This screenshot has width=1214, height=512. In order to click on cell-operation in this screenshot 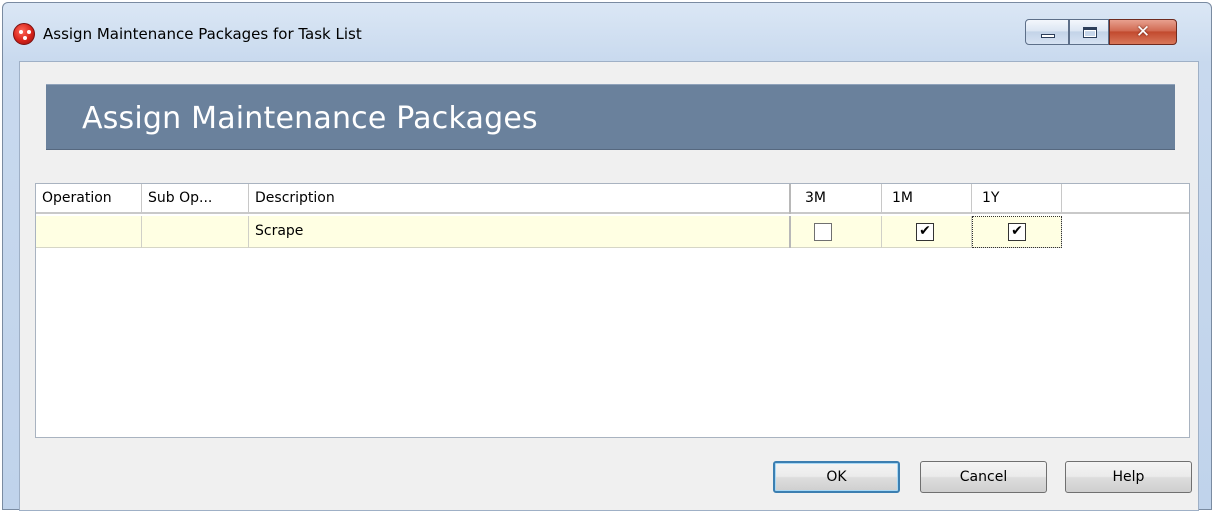, I will do `click(89, 232)`.